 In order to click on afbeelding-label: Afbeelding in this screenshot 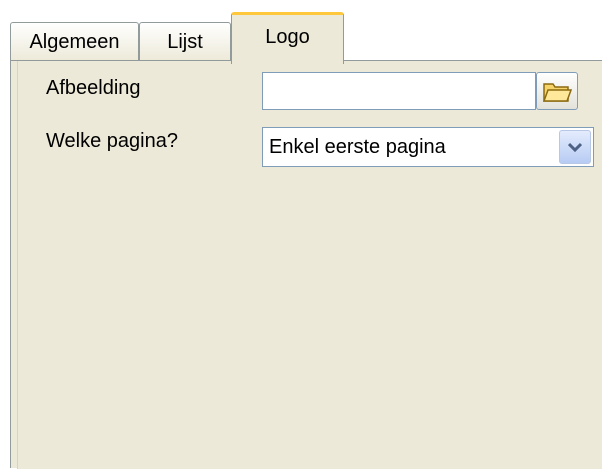, I will do `click(93, 88)`.